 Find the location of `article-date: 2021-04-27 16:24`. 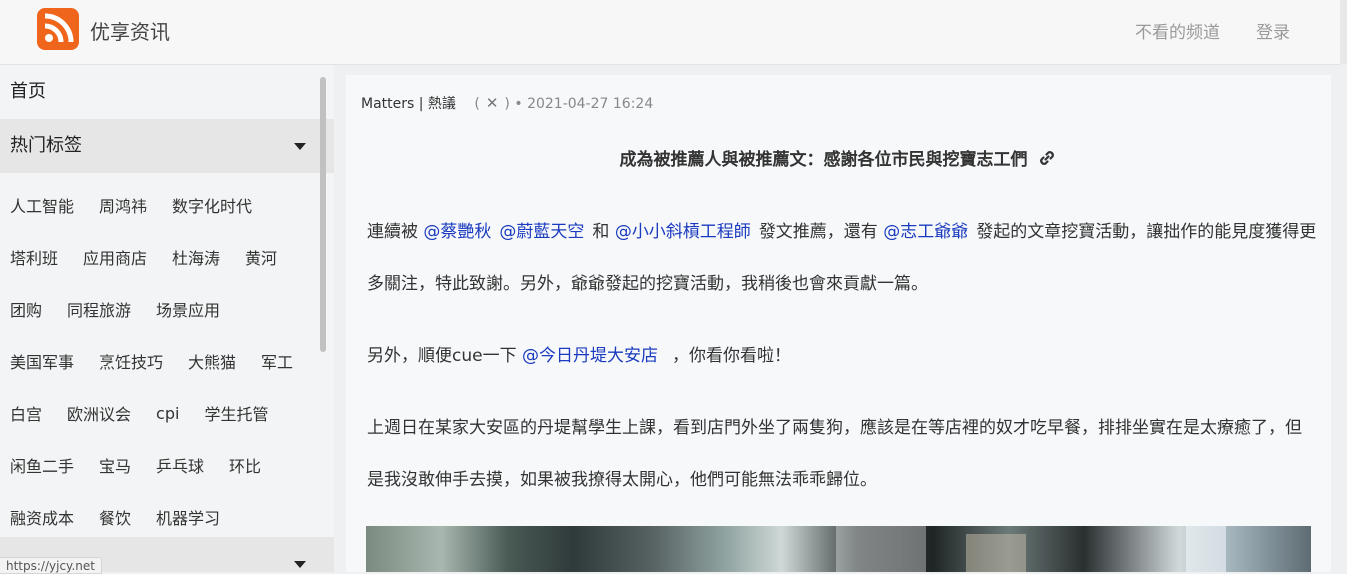

article-date: 2021-04-27 16:24 is located at coordinates (590, 104).